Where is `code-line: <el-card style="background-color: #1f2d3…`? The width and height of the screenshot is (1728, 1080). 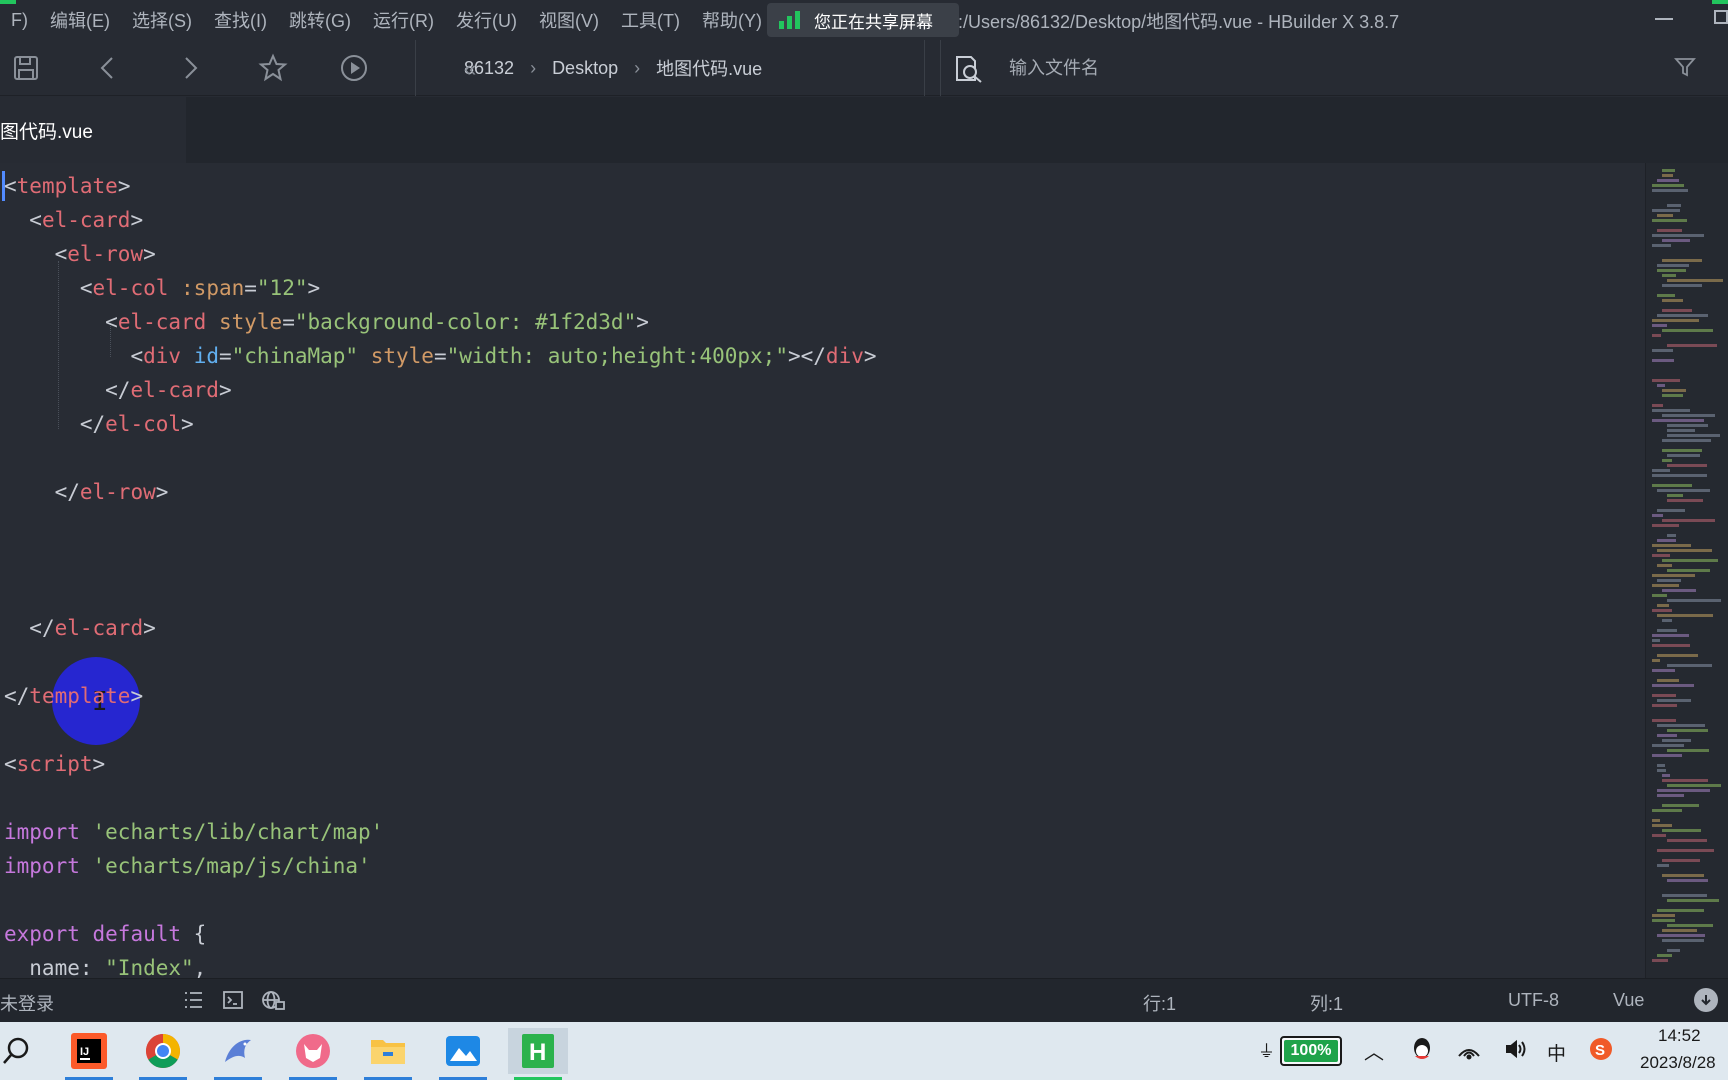 code-line: <el-card style="background-color: #1f2d3… is located at coordinates (326, 322).